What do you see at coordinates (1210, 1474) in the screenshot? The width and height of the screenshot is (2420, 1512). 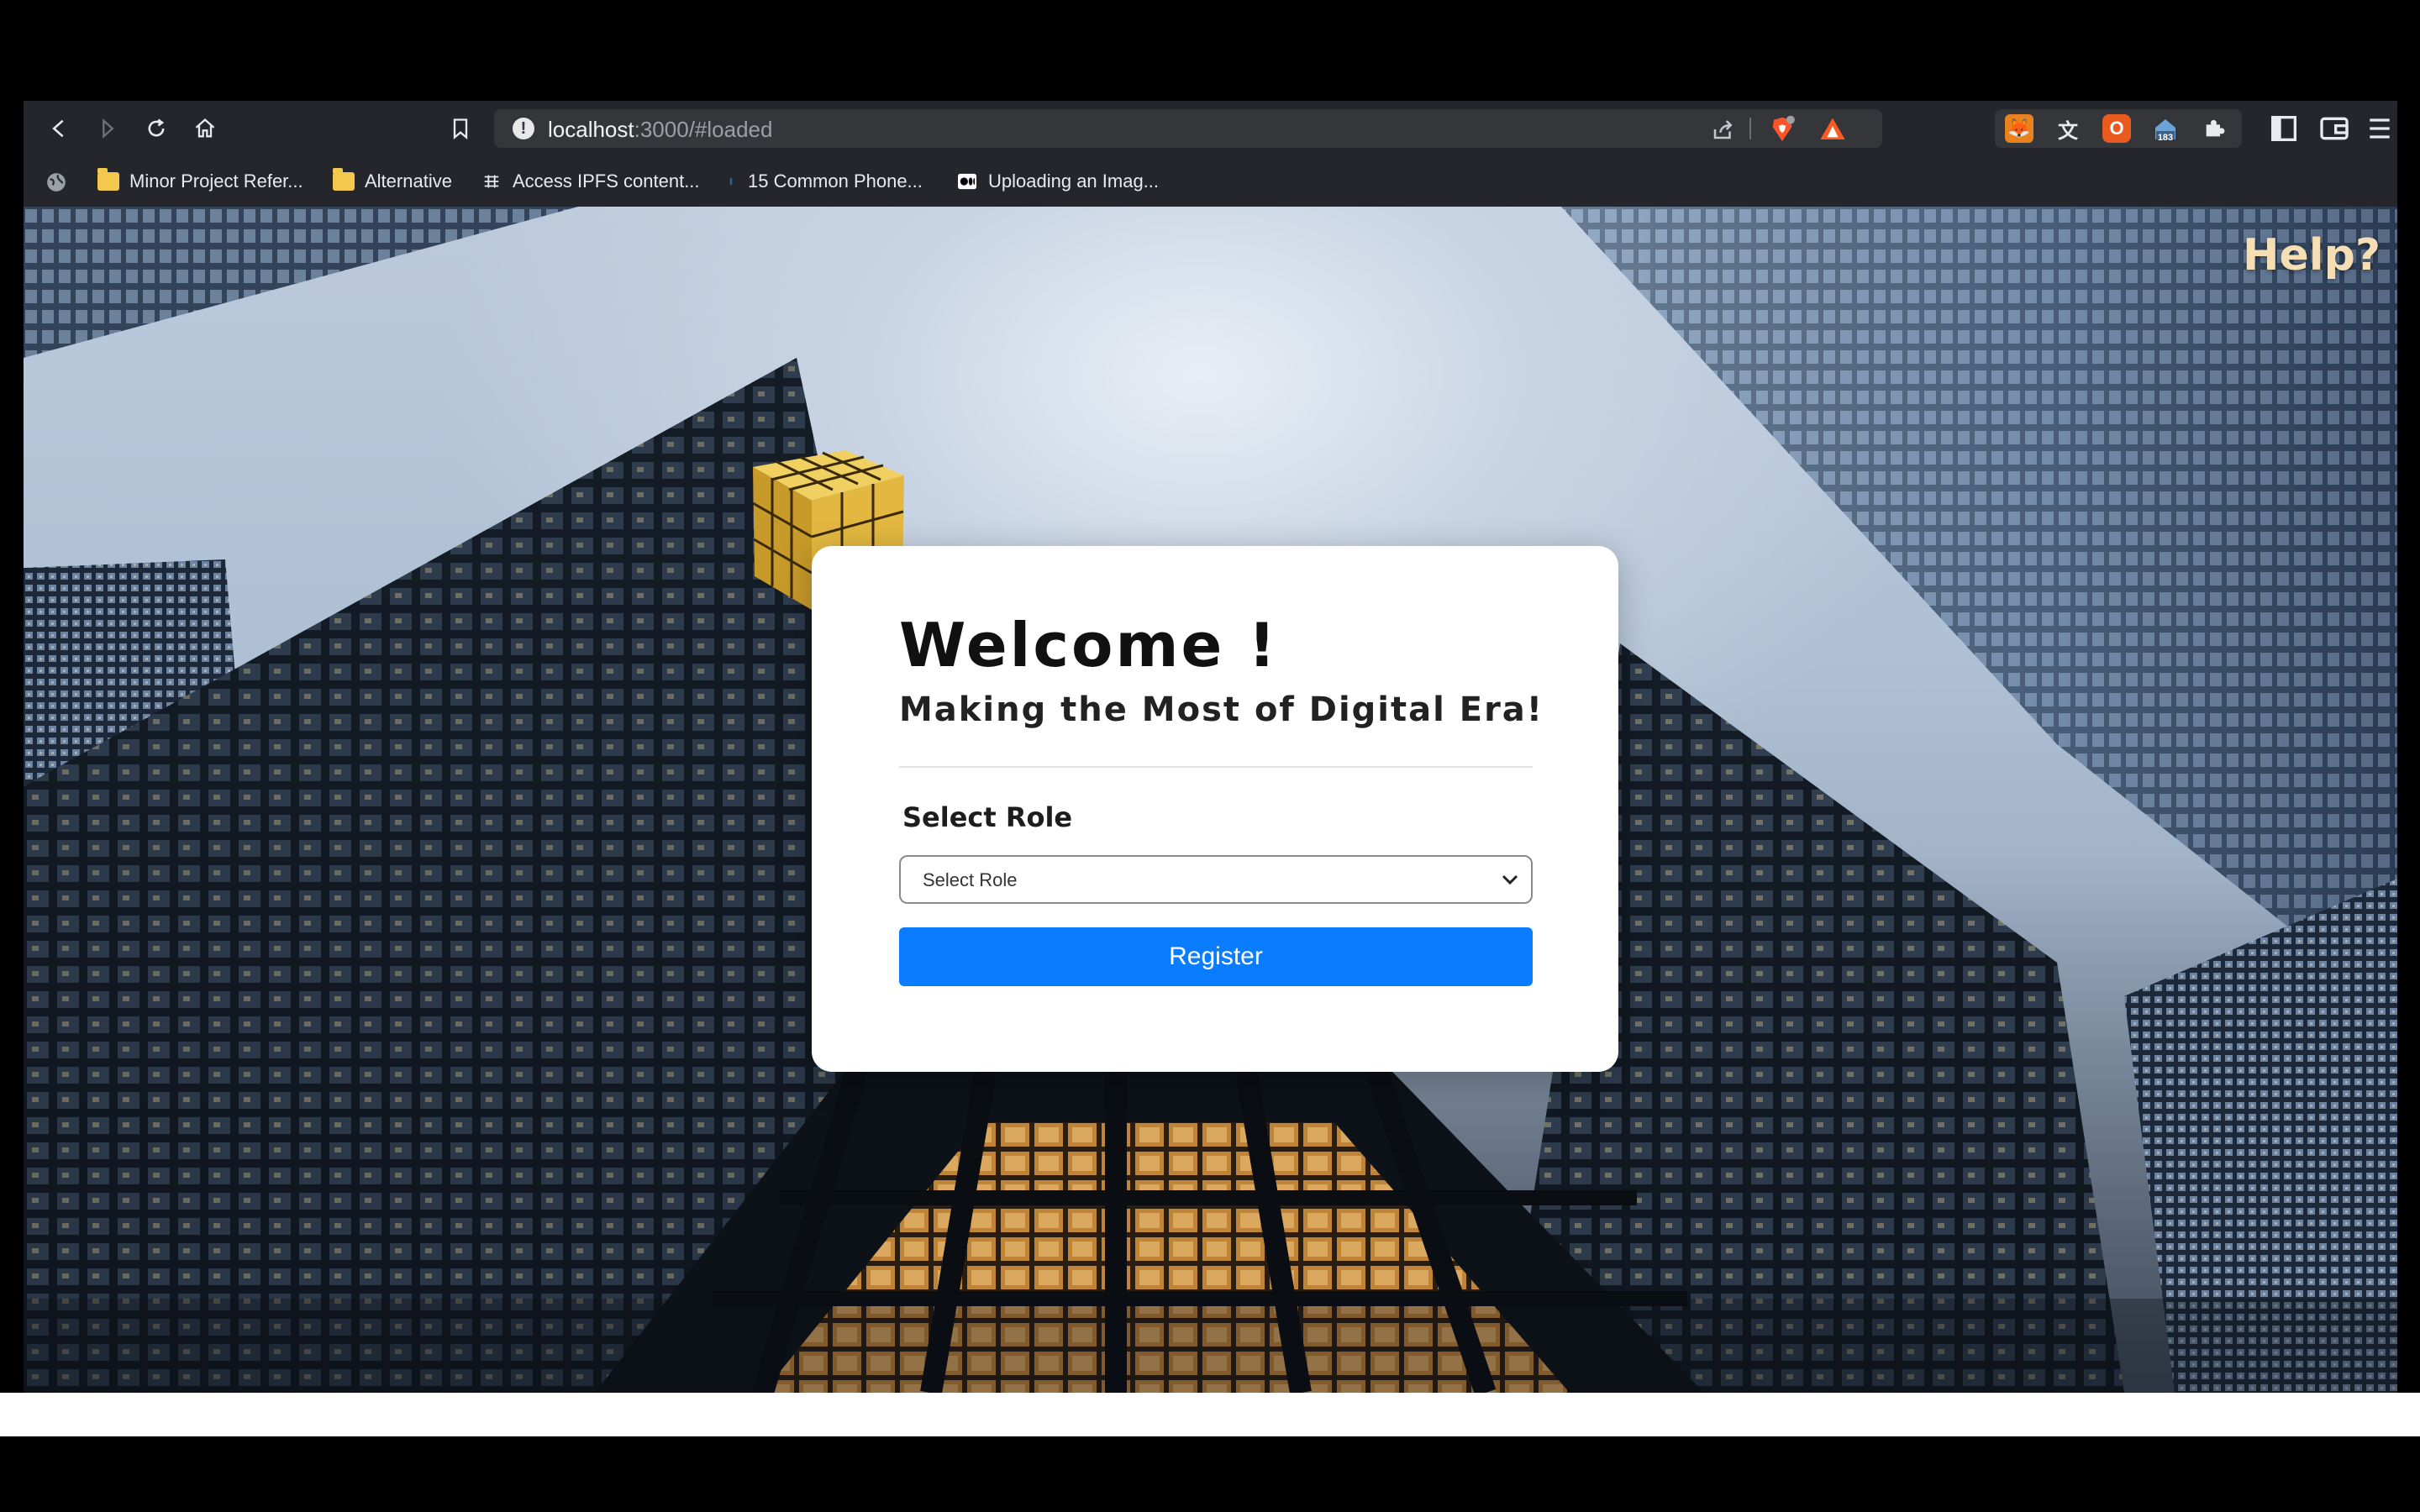 I see `letterbox-bottom` at bounding box center [1210, 1474].